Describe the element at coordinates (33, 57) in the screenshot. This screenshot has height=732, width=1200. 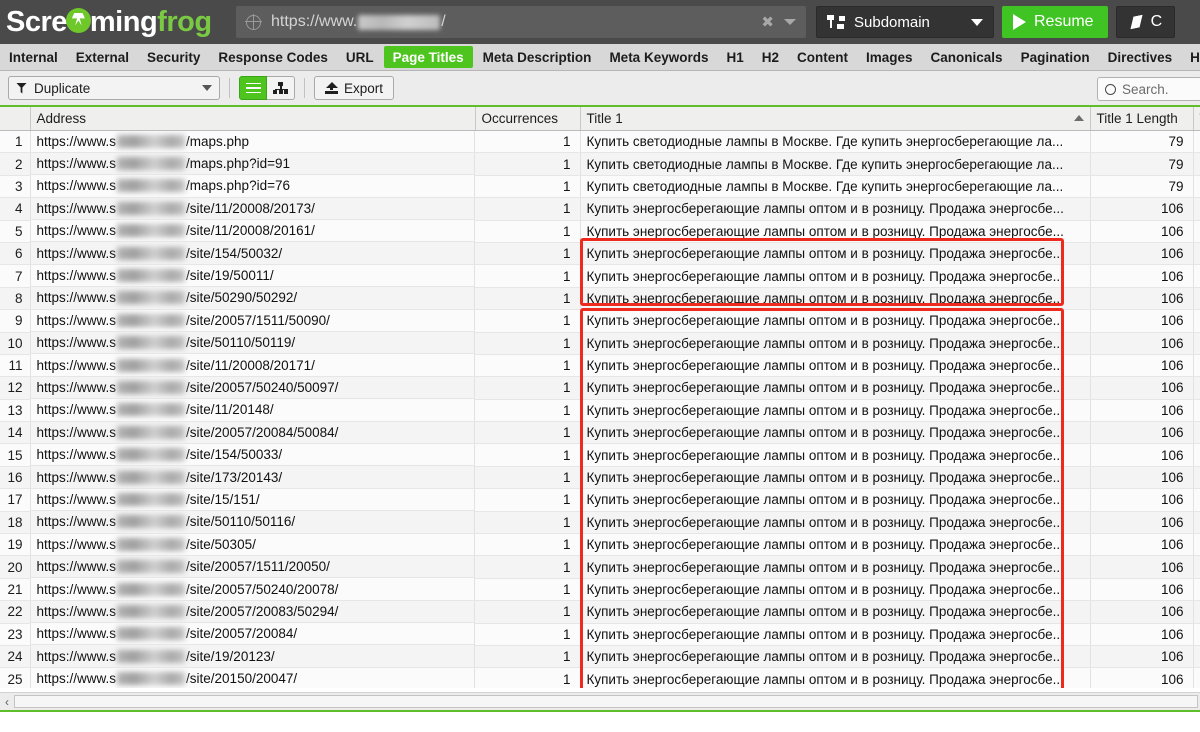
I see `tab-internal: Internal` at that location.